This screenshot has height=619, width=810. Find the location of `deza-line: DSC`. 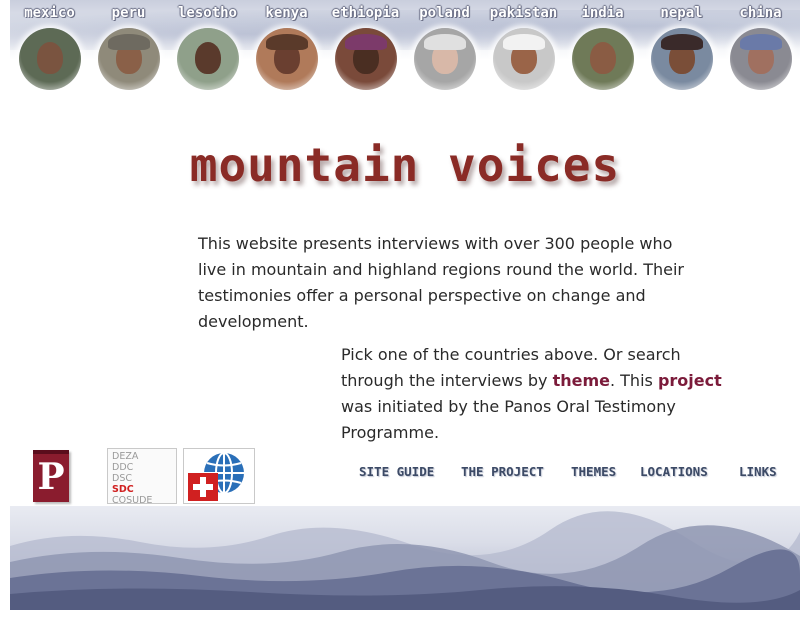

deza-line: DSC is located at coordinates (122, 478).